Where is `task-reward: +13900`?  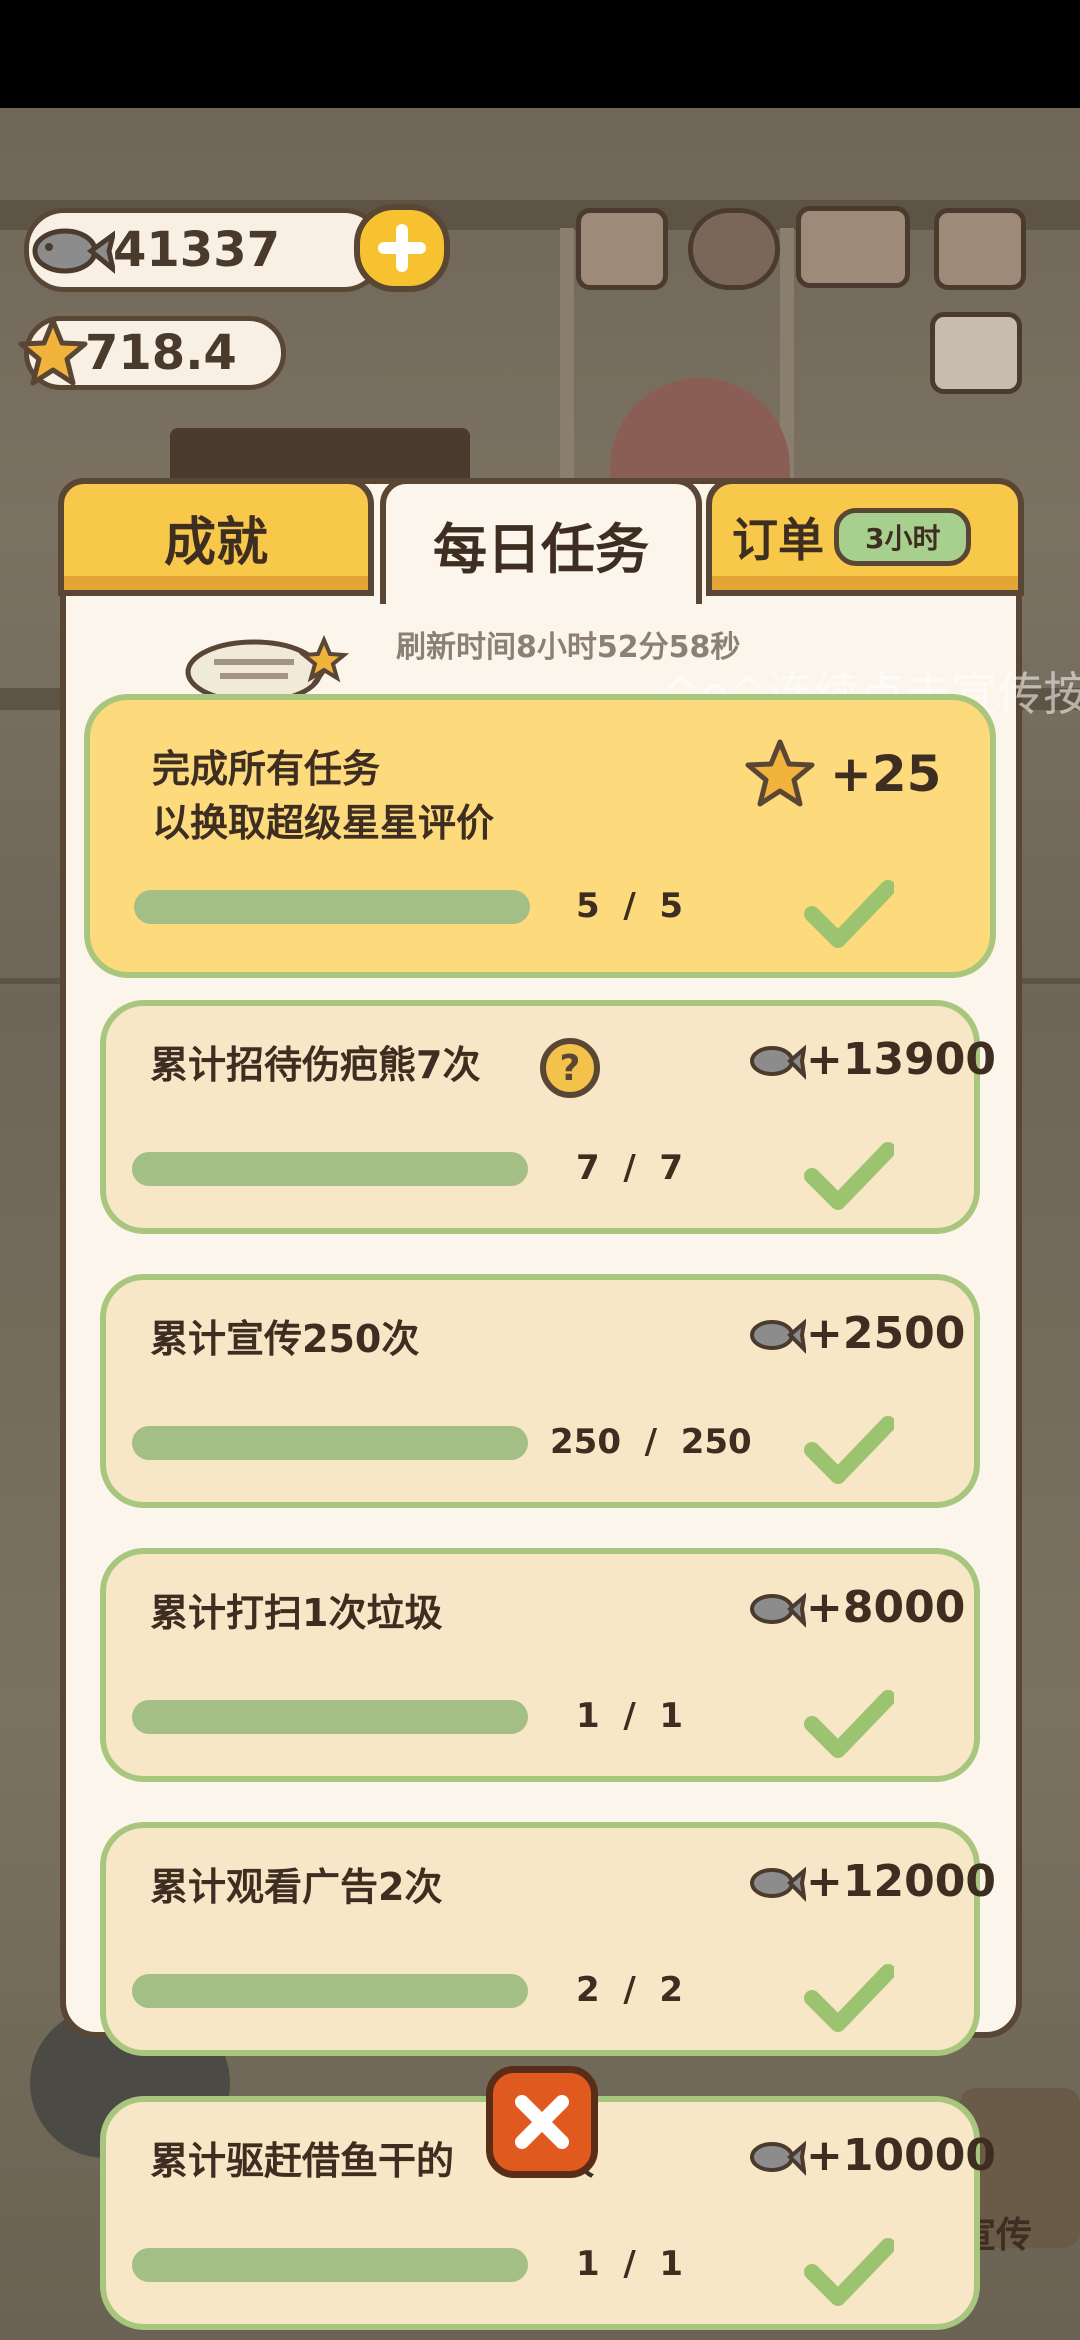 task-reward: +13900 is located at coordinates (871, 1059).